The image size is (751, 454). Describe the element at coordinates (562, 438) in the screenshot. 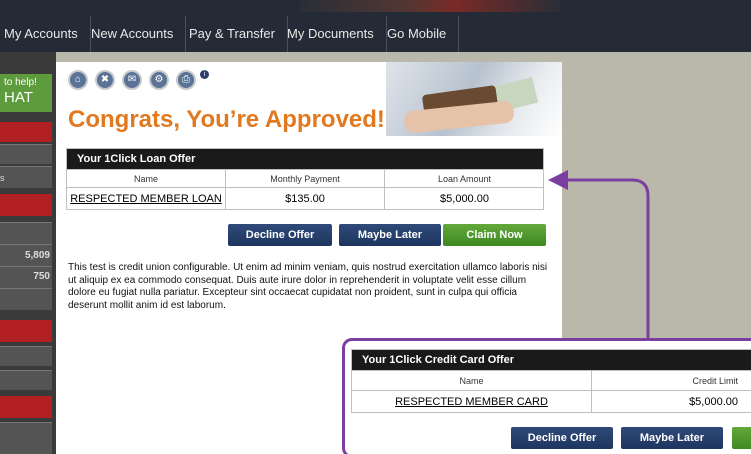

I see `decline-offer-button: Decline Offer` at that location.